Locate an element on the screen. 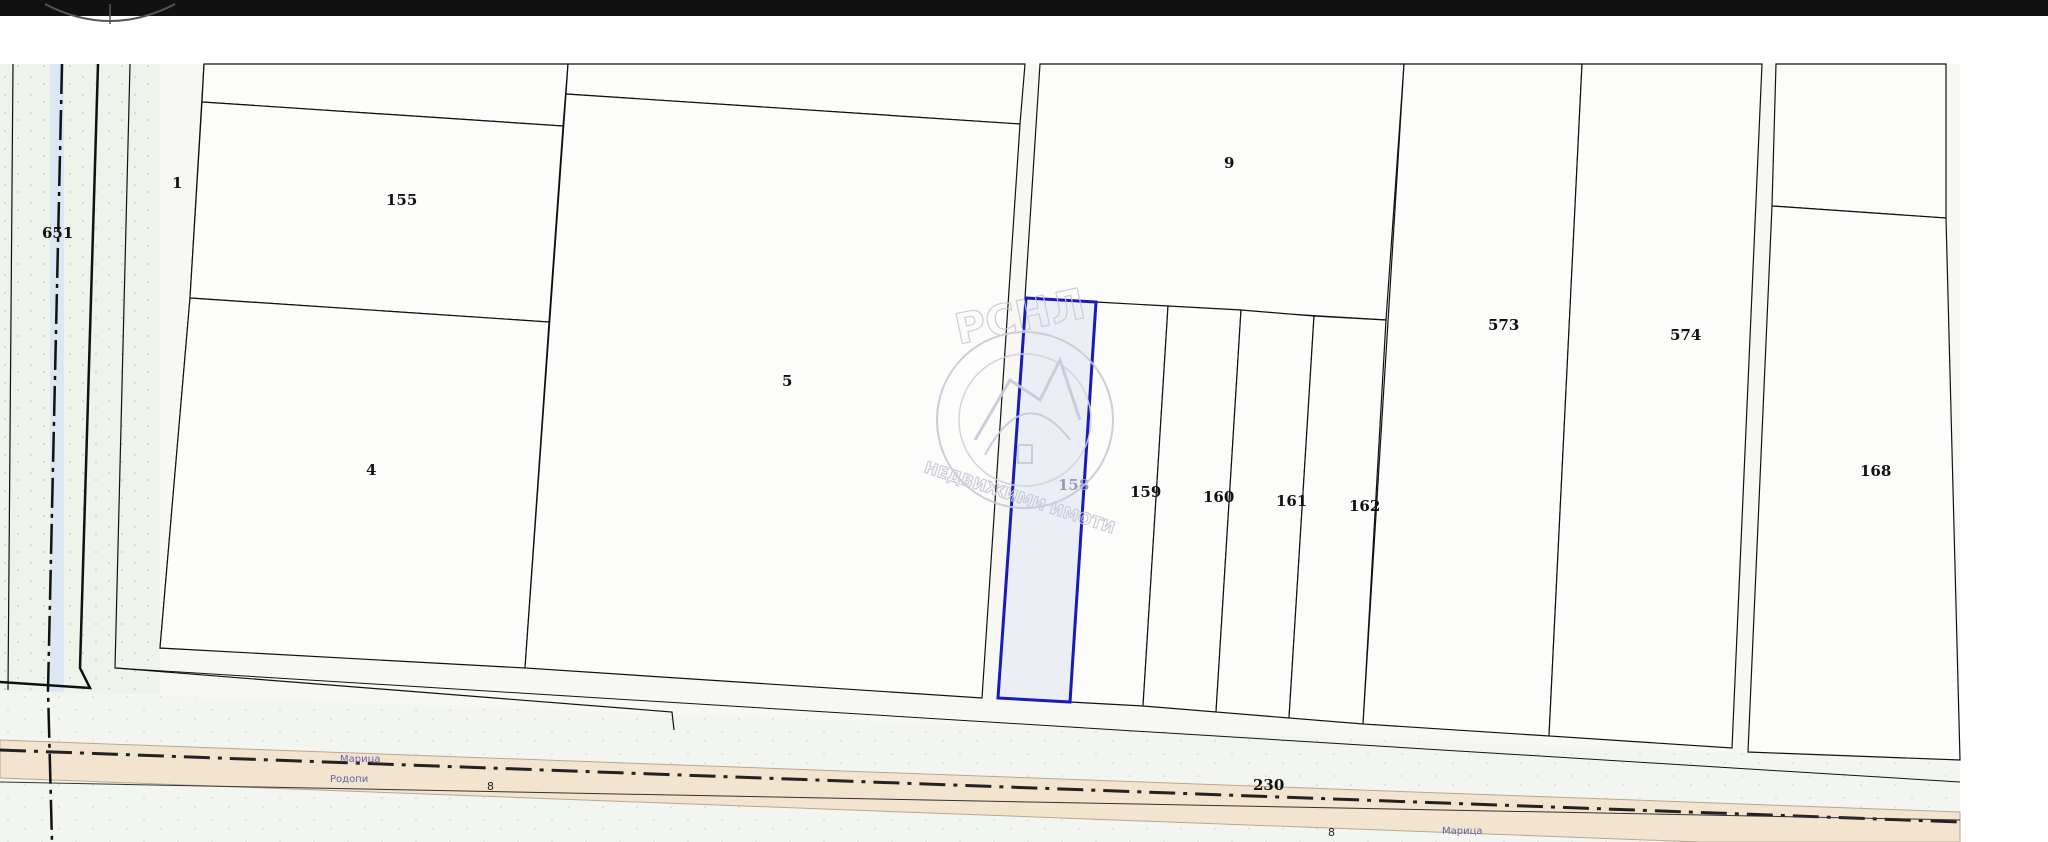 This screenshot has width=2048, height=842. road-number-right: 8 is located at coordinates (1331, 832).